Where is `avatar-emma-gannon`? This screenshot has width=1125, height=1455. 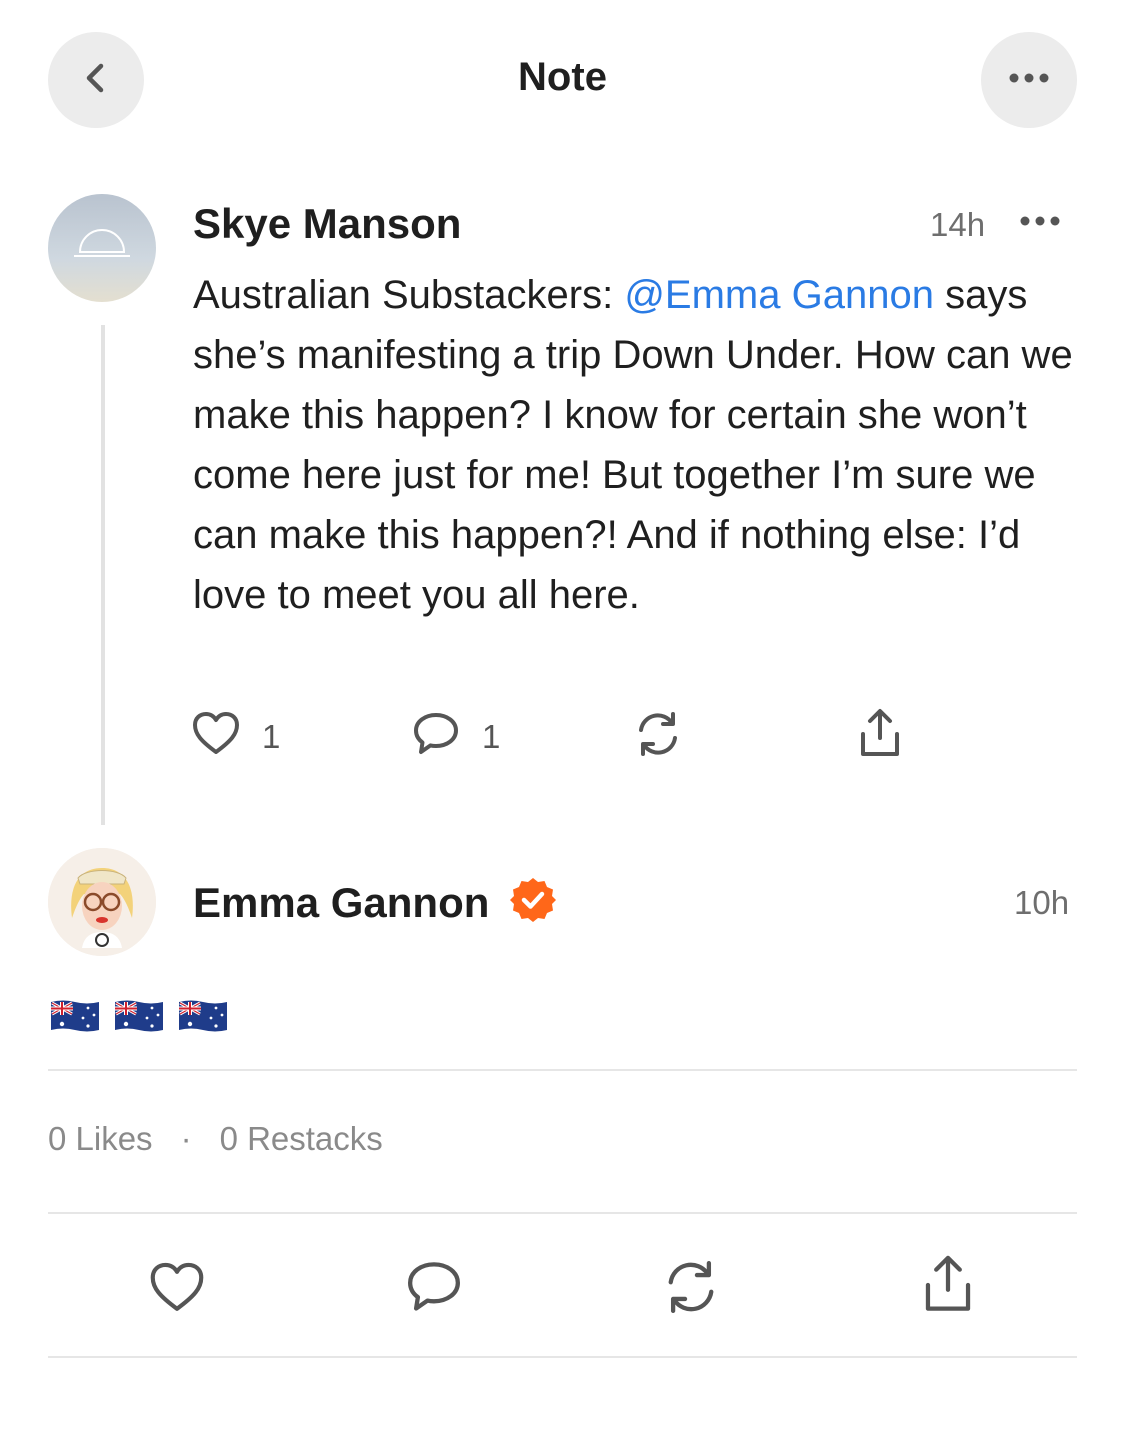
avatar-emma-gannon is located at coordinates (102, 902).